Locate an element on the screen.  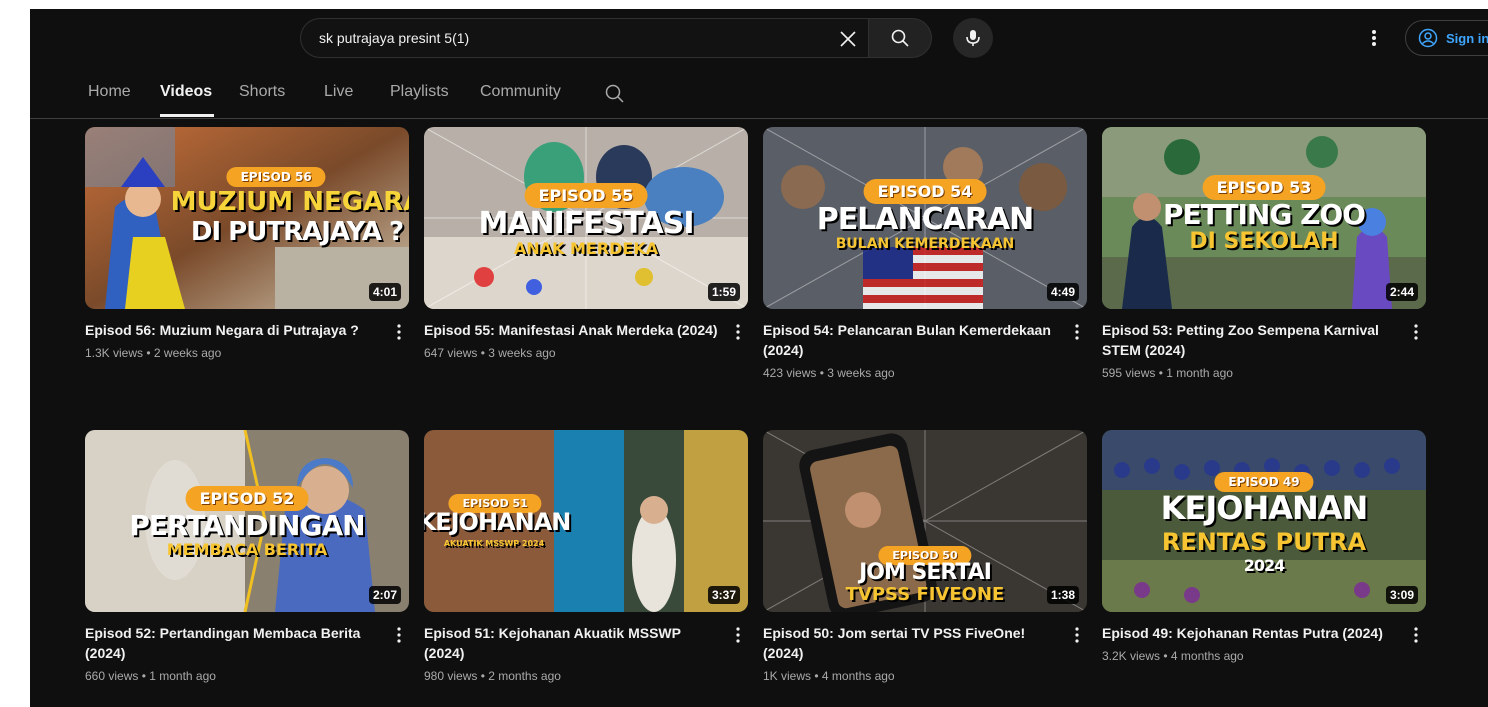
microphone-icon is located at coordinates (973, 38).